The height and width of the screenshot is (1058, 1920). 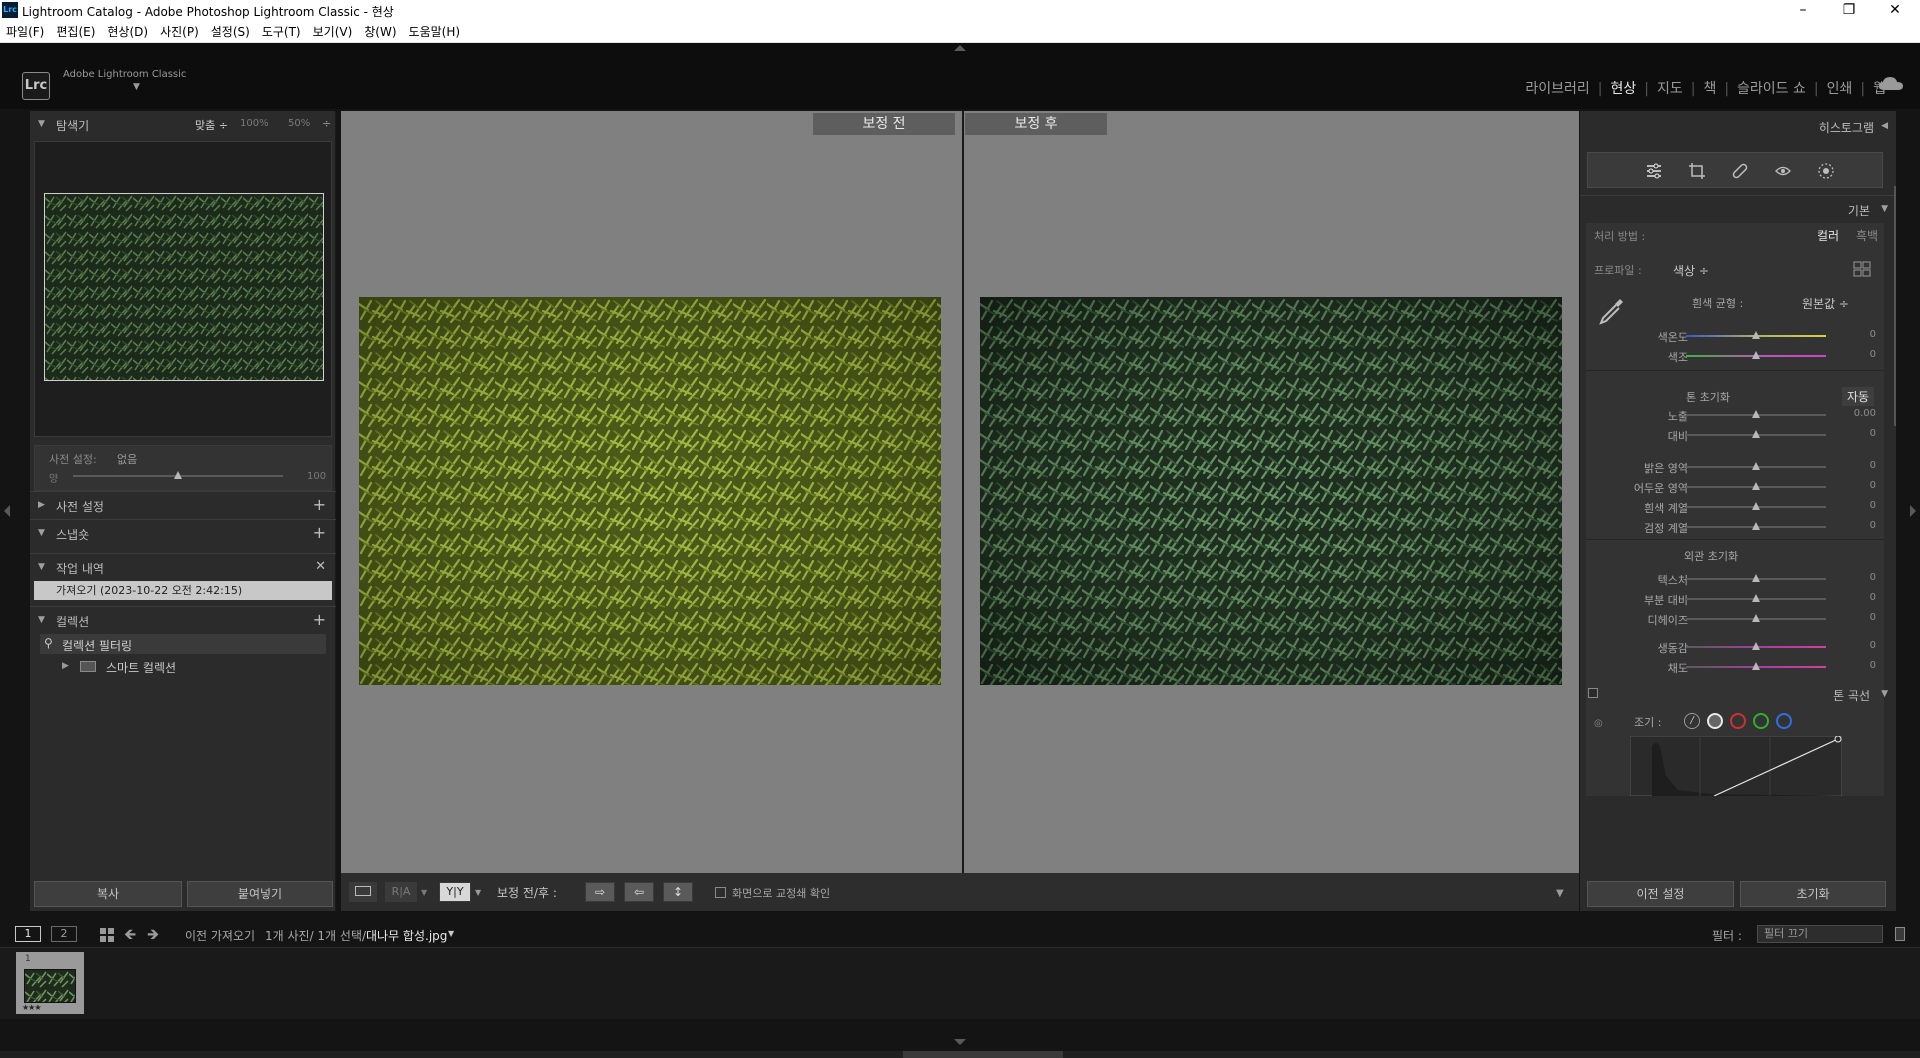 What do you see at coordinates (1560, 893) in the screenshot?
I see `toolbar-menu-icon: ▼` at bounding box center [1560, 893].